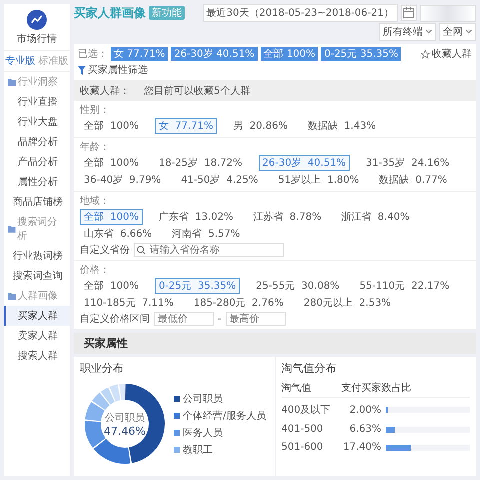 This screenshot has height=480, width=480. Describe the element at coordinates (304, 163) in the screenshot. I see `filter-option: 26-30岁 40.51%` at that location.